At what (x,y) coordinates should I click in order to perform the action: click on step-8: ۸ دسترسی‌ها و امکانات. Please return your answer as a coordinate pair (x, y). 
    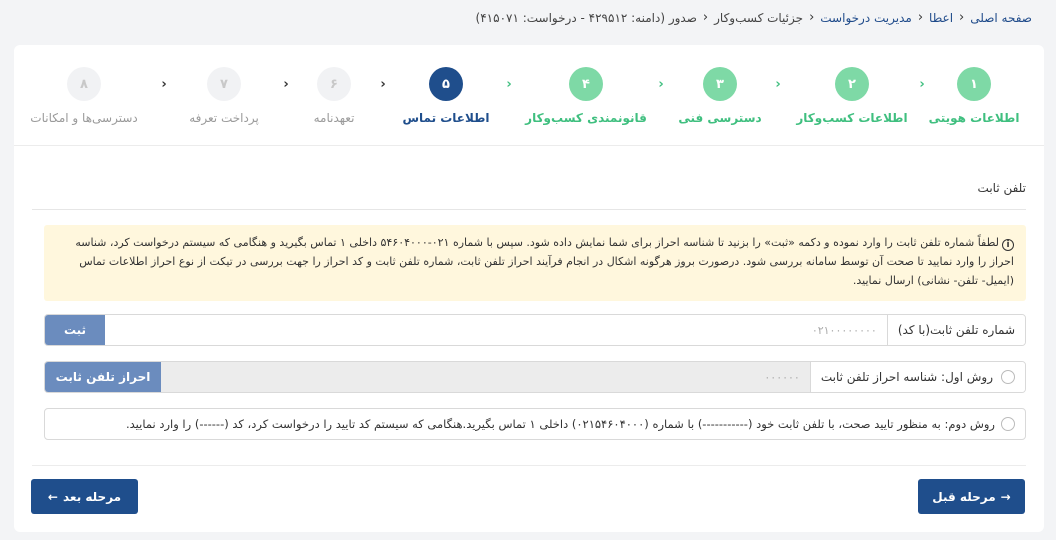
    Looking at the image, I should click on (84, 96).